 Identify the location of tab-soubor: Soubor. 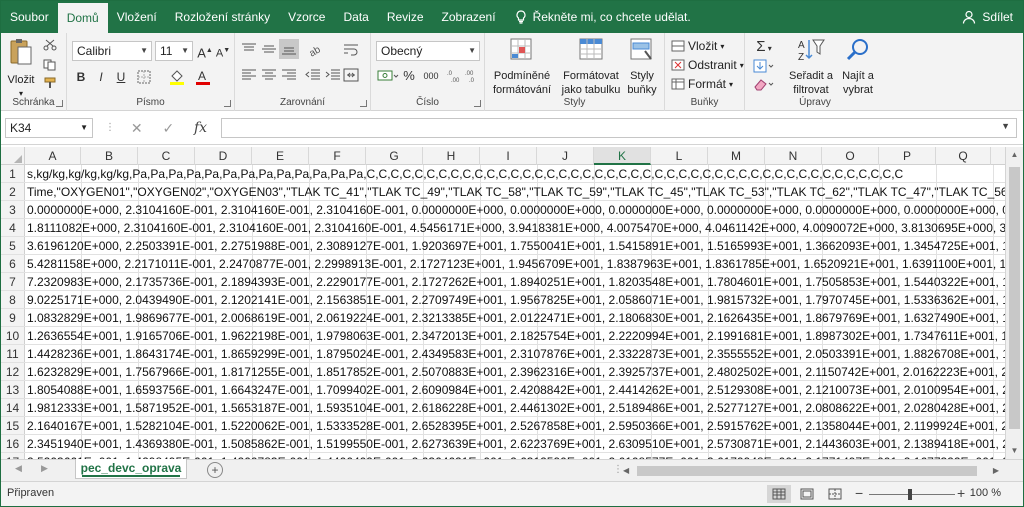
(29, 17).